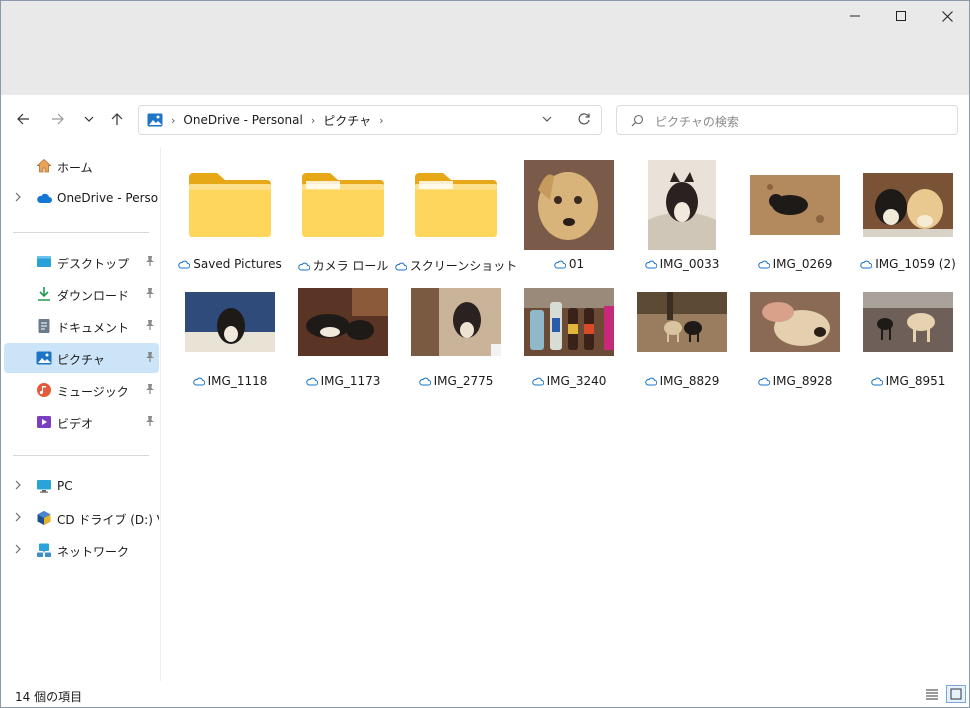  Describe the element at coordinates (108, 198) in the screenshot. I see `sidebar-item-label: OneDrive - Personal` at that location.